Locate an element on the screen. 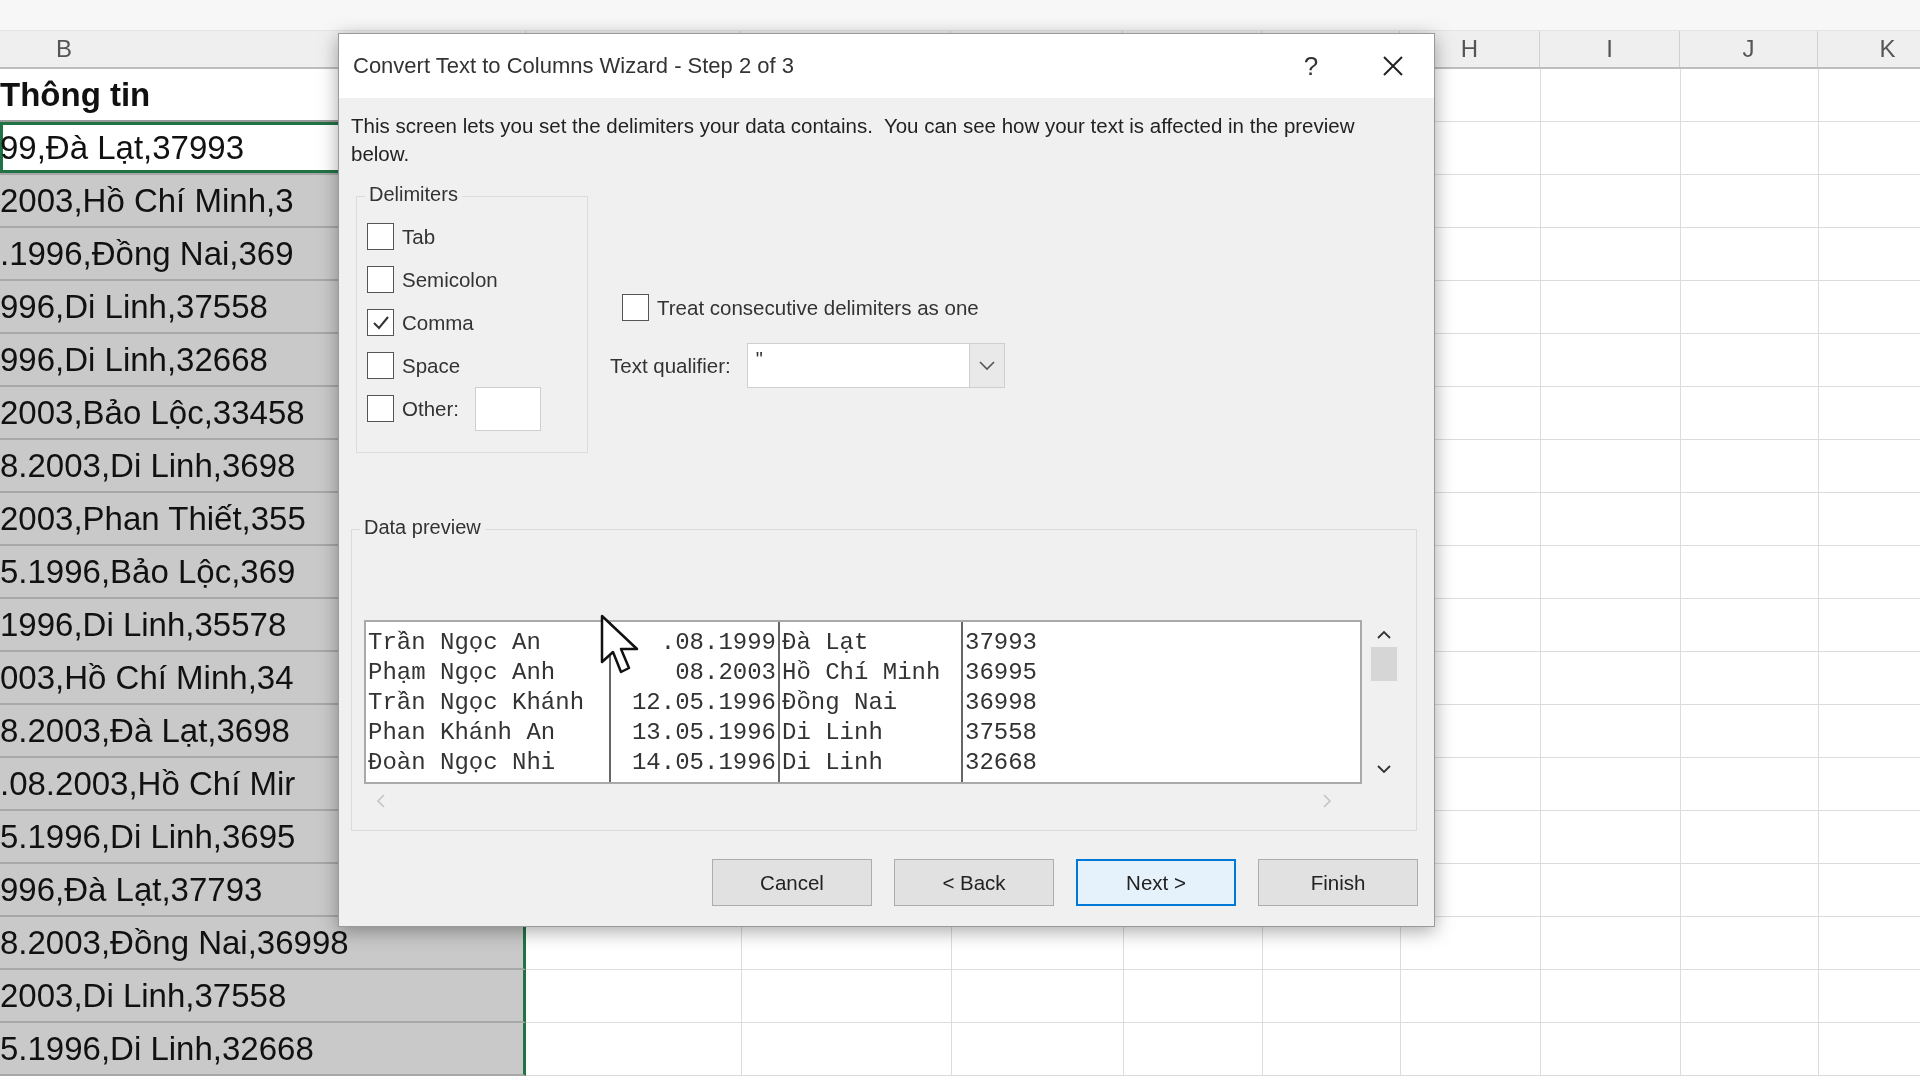 The width and height of the screenshot is (1920, 1080). table-cell-text: 36998 is located at coordinates (1001, 703).